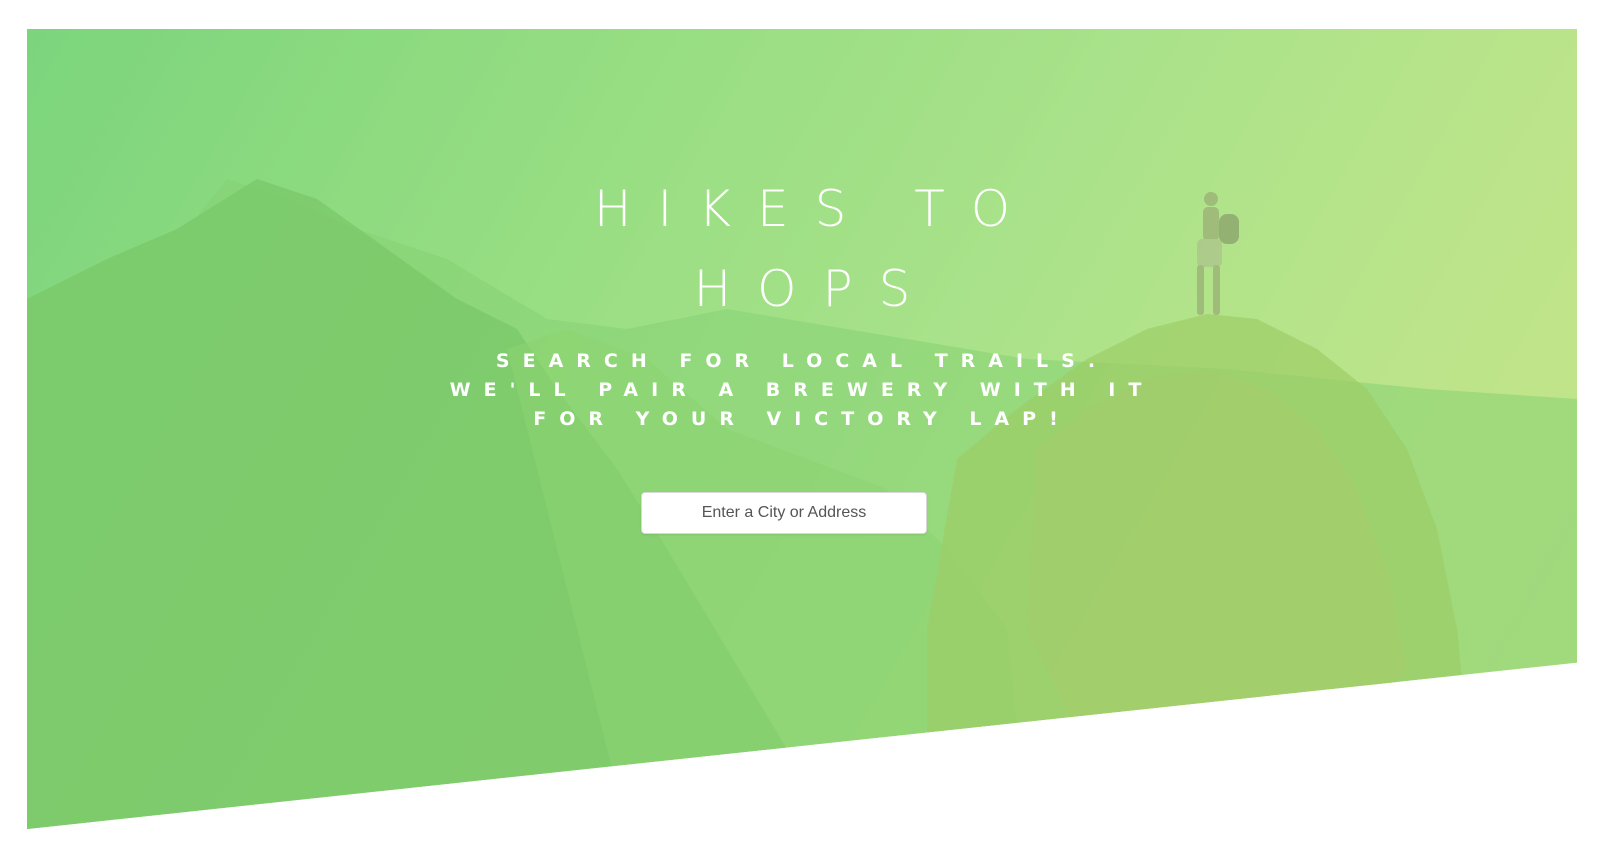 This screenshot has width=1600, height=858. What do you see at coordinates (815, 209) in the screenshot?
I see `title-line-1: HIKES TO` at bounding box center [815, 209].